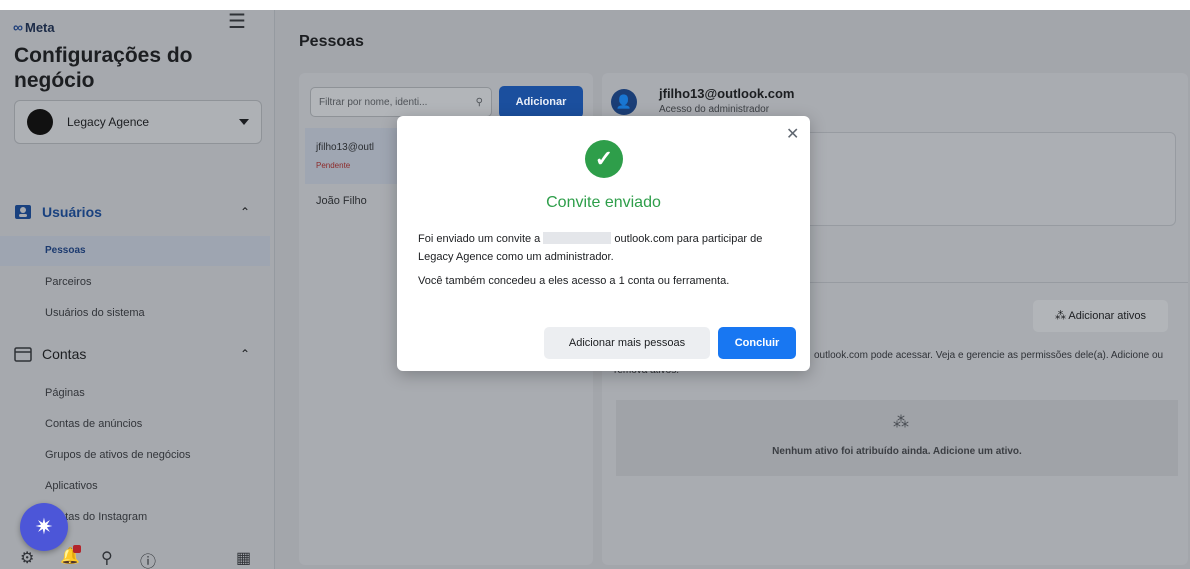 This screenshot has width=1190, height=569. Describe the element at coordinates (604, 159) in the screenshot. I see `checkmark-icon: ✓` at that location.